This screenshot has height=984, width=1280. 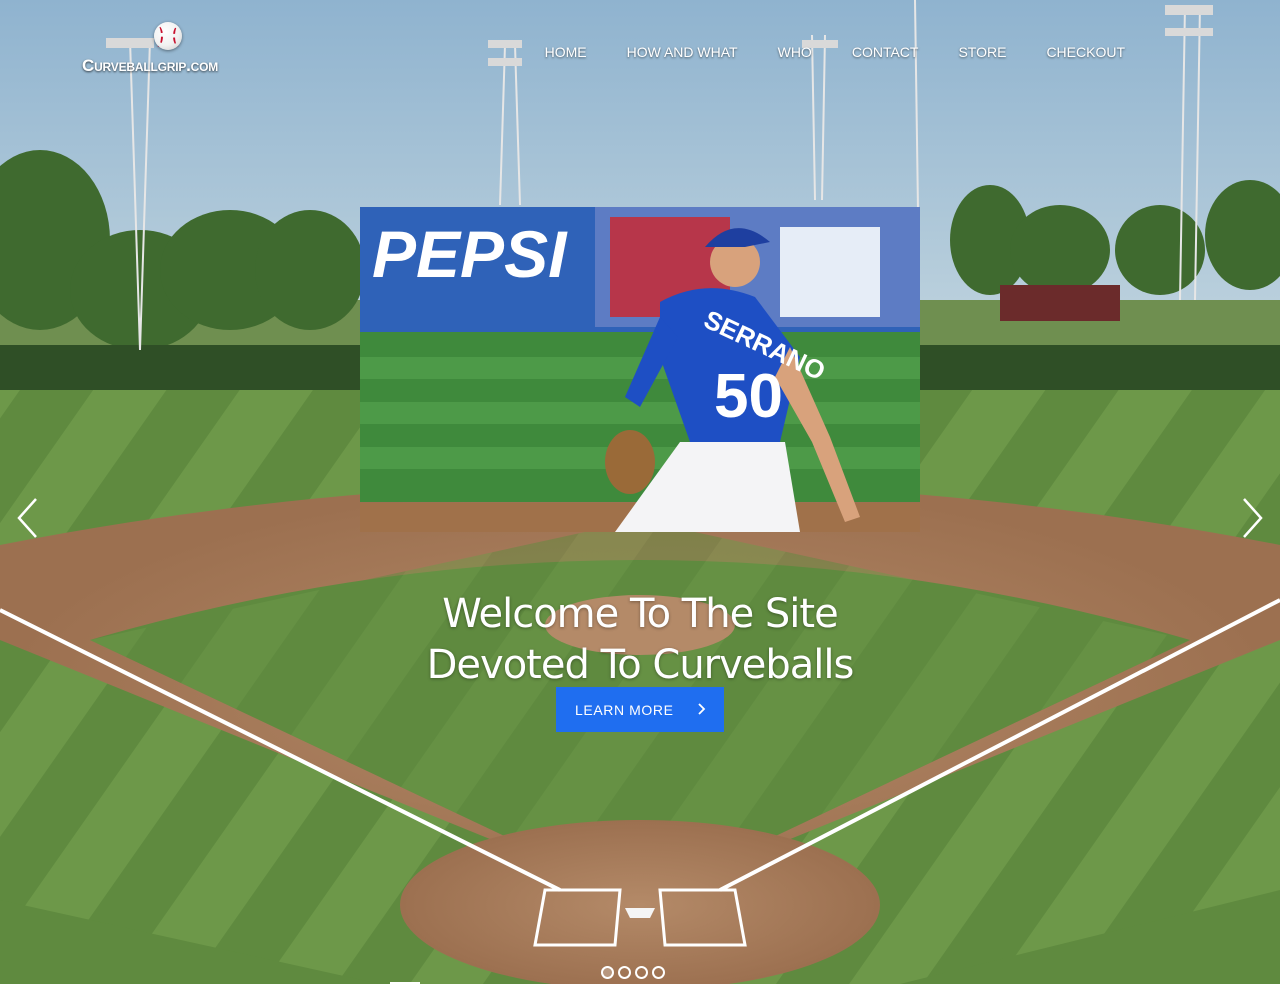 What do you see at coordinates (470, 254) in the screenshot?
I see `banner-text: PEPSI` at bounding box center [470, 254].